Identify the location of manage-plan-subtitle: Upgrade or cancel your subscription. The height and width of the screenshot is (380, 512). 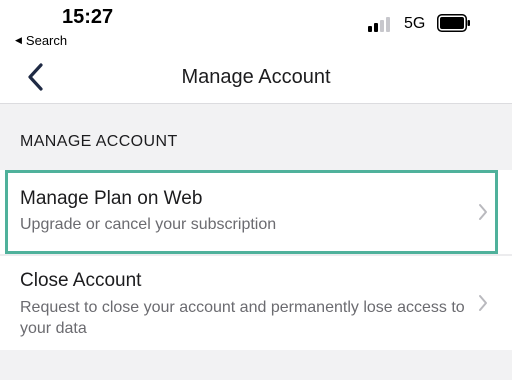
(148, 224).